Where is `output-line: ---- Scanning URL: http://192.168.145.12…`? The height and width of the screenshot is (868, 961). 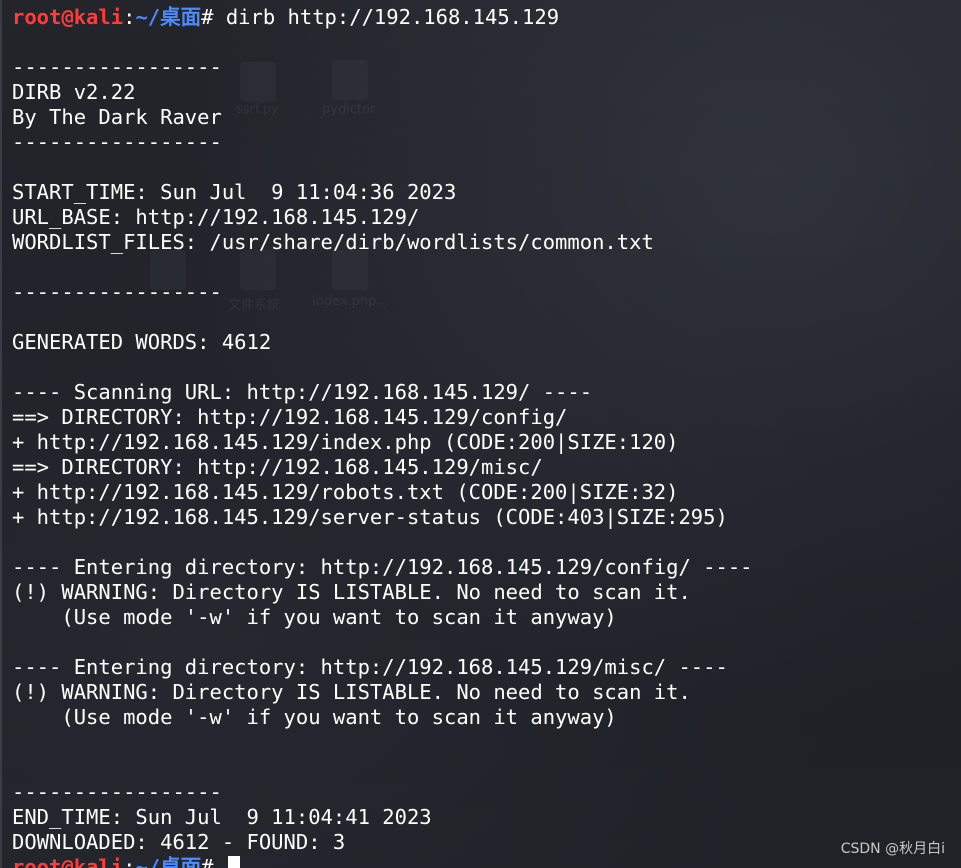
output-line: ---- Scanning URL: http://192.168.145.12… is located at coordinates (302, 392).